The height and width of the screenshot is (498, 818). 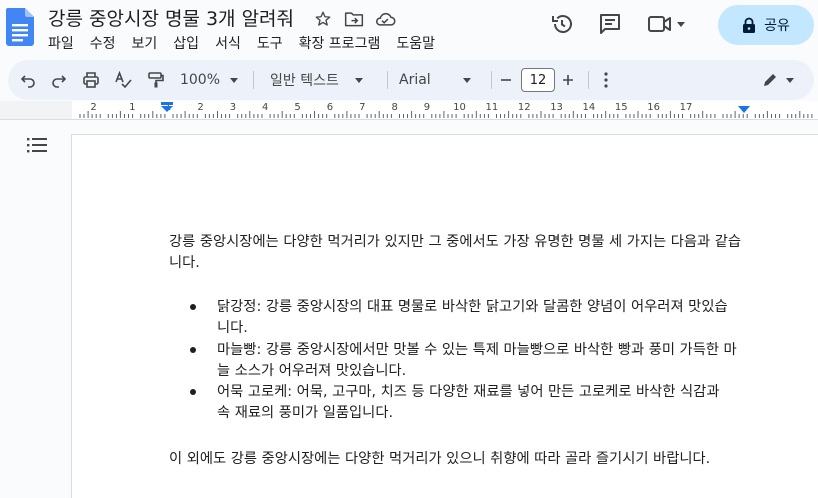 What do you see at coordinates (385, 19) in the screenshot?
I see `cloud-saved-icon` at bounding box center [385, 19].